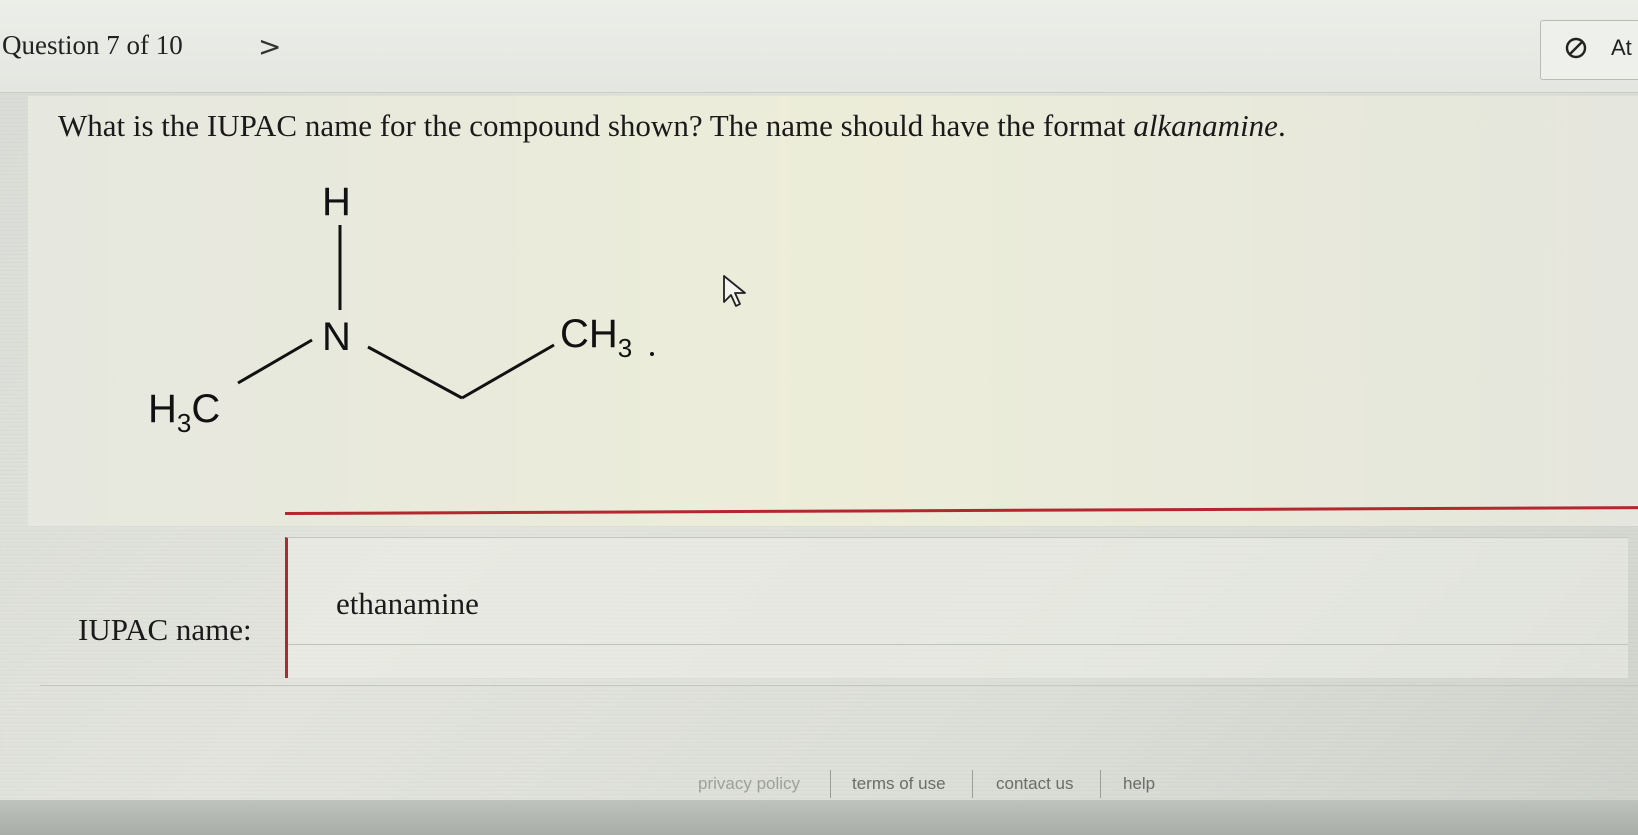 This screenshot has width=1638, height=835. I want to click on methyl-left: H3C, so click(184, 412).